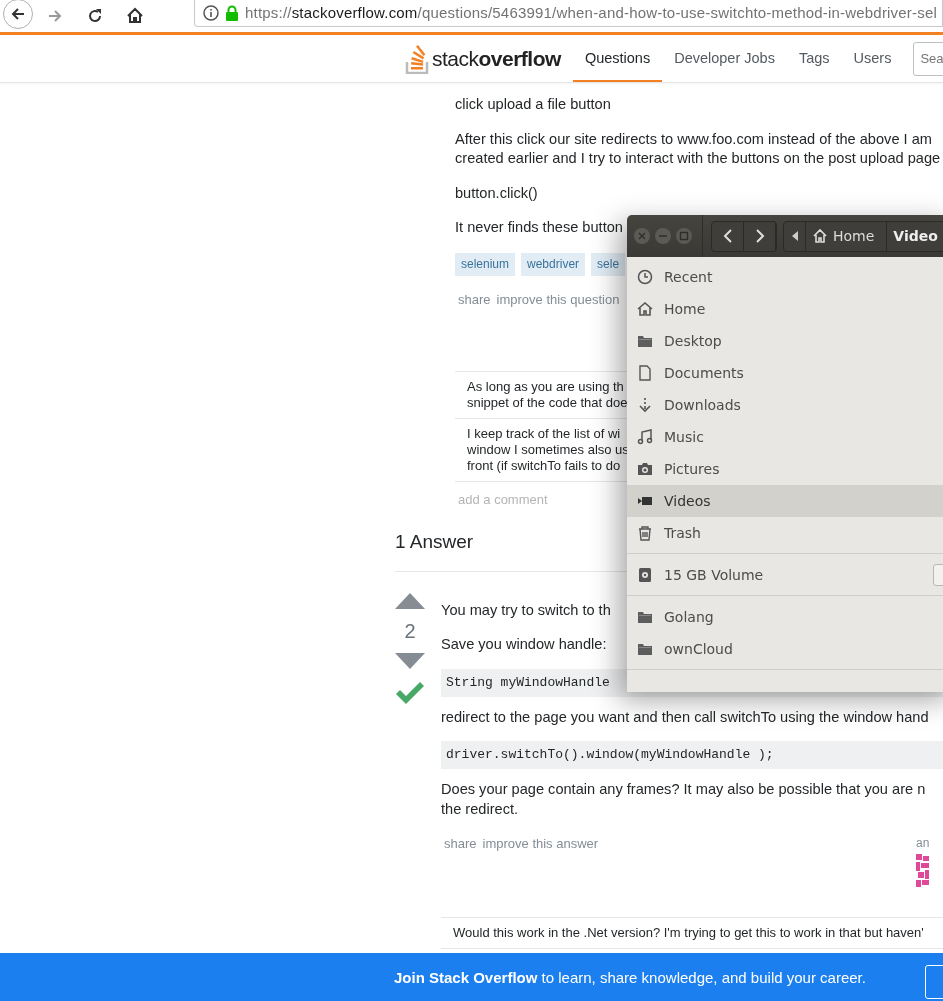  I want to click on tag: webdriver, so click(553, 264).